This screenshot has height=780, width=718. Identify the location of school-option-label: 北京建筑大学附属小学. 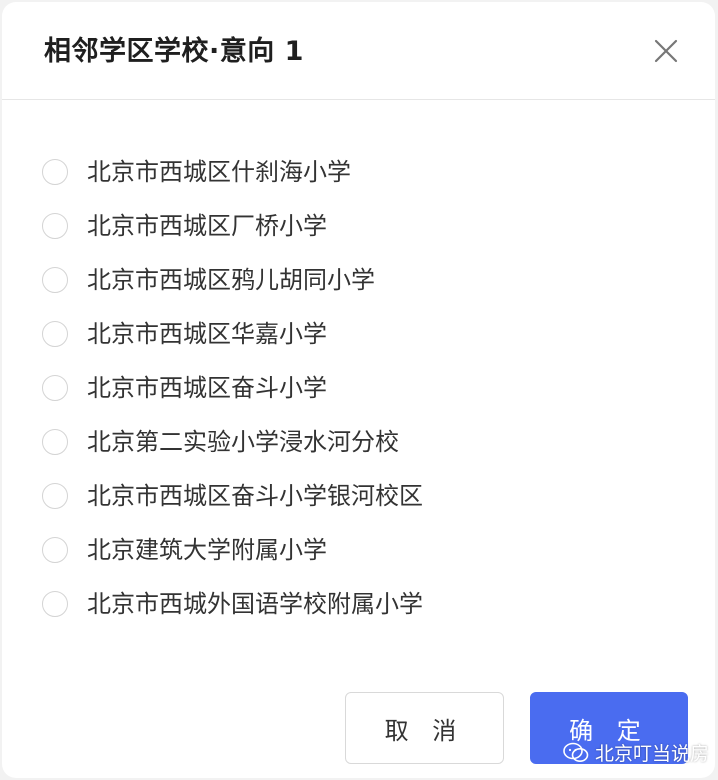
(207, 550).